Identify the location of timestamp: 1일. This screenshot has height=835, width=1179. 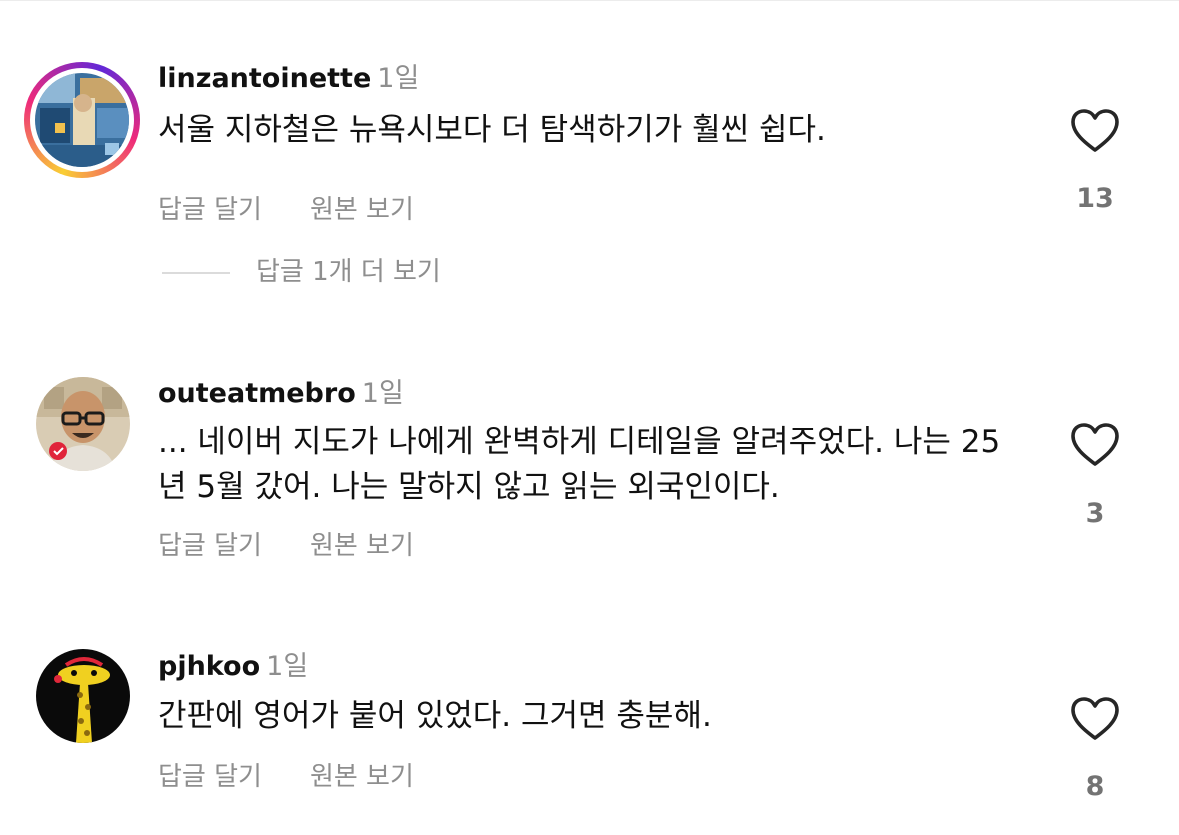
(287, 666).